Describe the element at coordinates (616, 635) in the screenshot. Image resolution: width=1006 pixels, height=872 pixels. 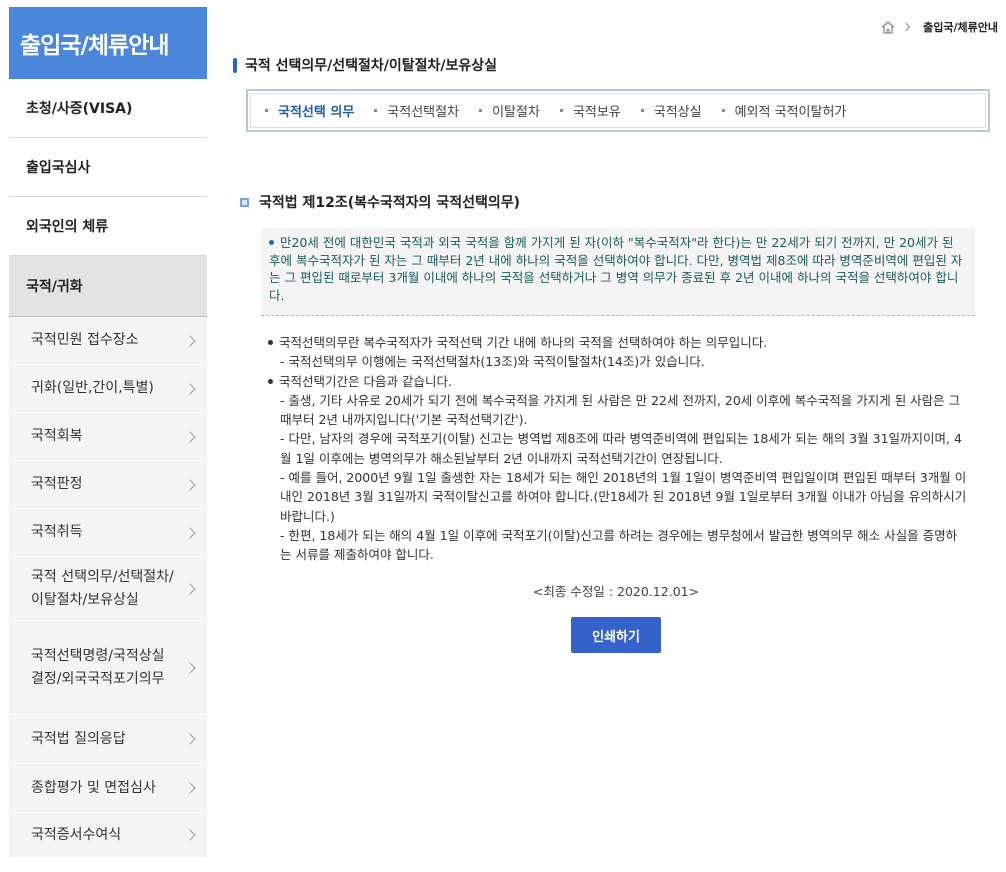
I see `print-button: 인쇄하기` at that location.